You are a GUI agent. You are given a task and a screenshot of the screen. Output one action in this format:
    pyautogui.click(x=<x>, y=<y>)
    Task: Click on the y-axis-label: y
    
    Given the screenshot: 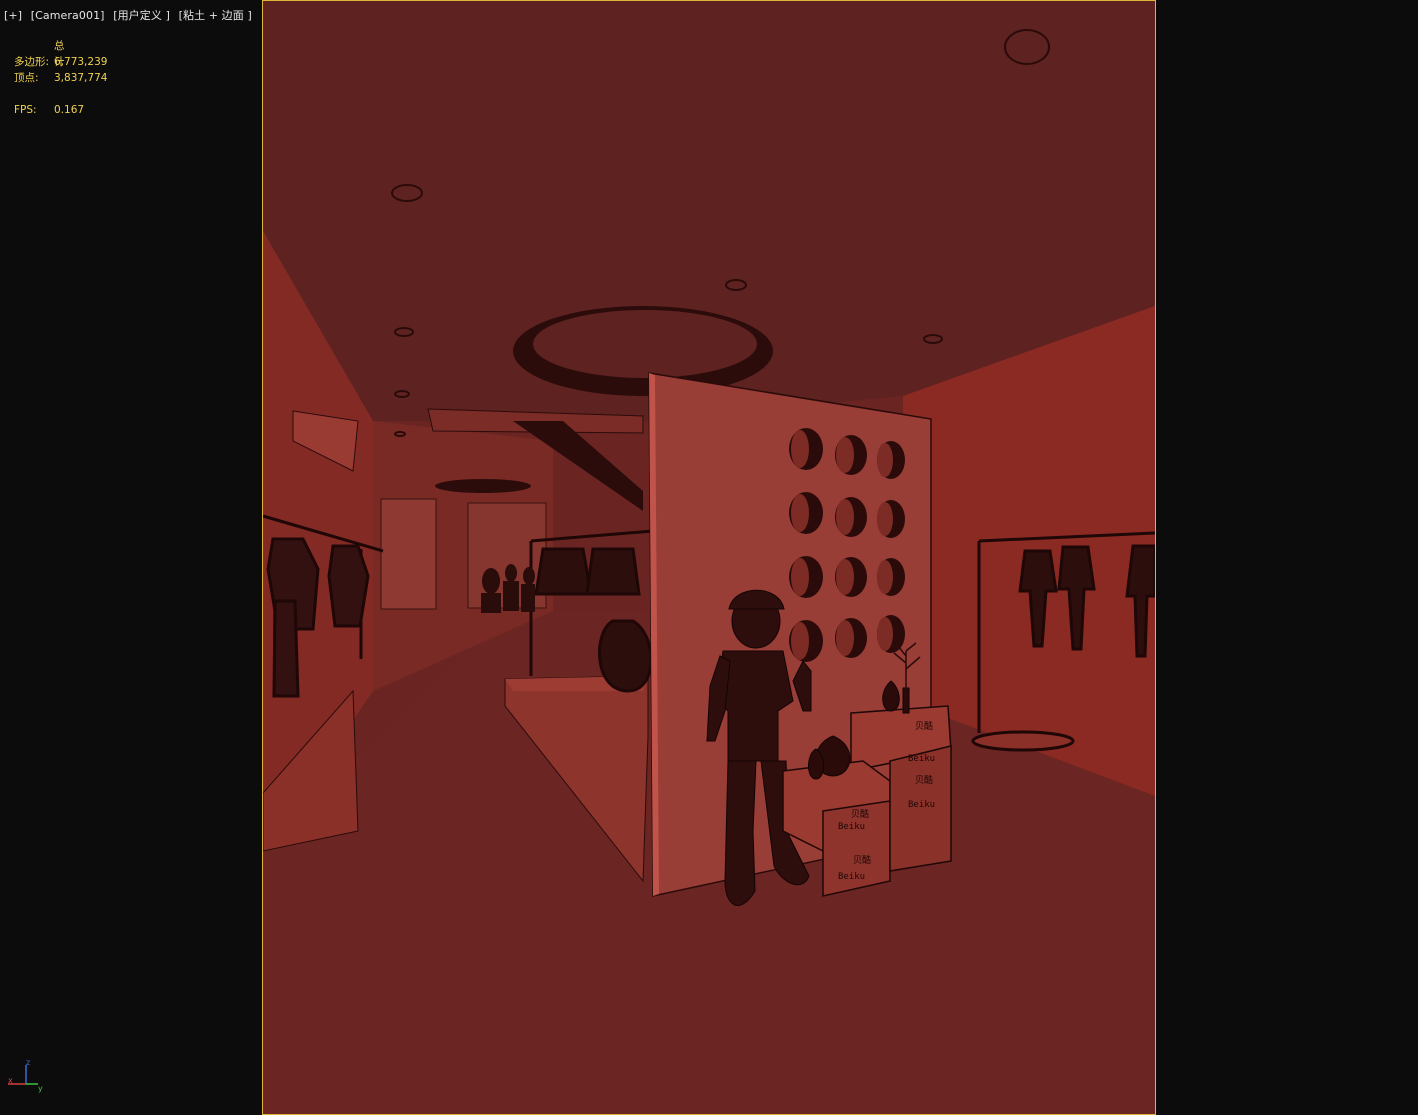 What is the action you would take?
    pyautogui.click(x=40, y=1088)
    